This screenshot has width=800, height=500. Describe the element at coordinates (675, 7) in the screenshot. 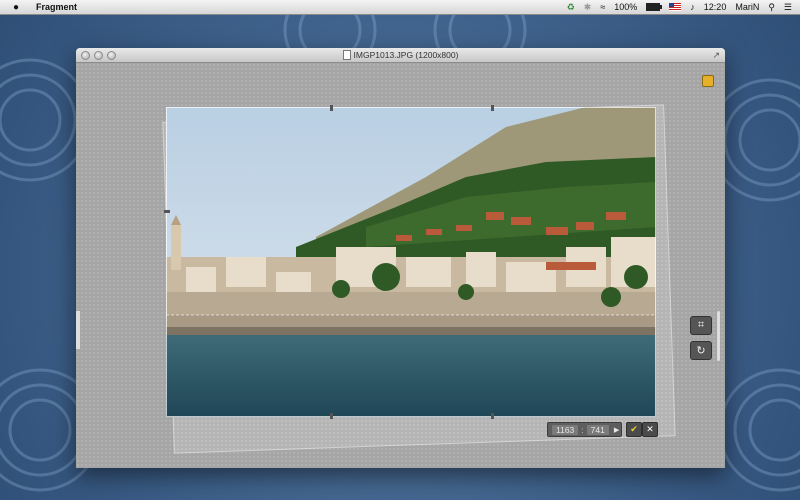

I see `flag-icon` at that location.